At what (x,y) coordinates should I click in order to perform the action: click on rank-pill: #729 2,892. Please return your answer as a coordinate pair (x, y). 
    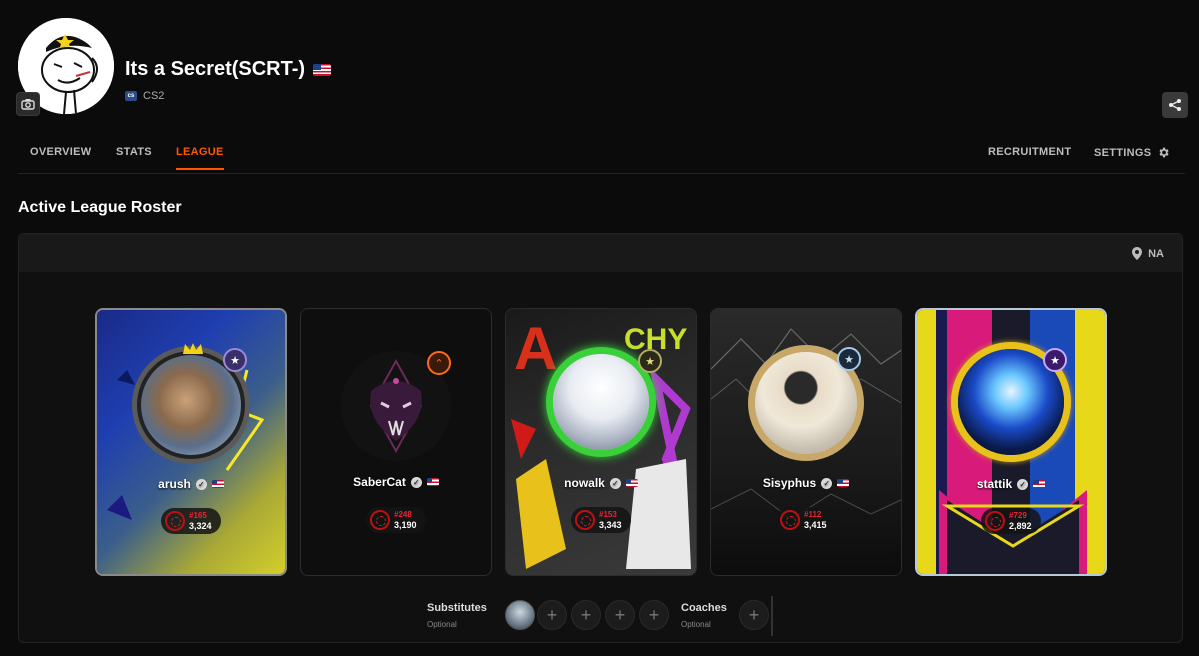
    Looking at the image, I should click on (1011, 521).